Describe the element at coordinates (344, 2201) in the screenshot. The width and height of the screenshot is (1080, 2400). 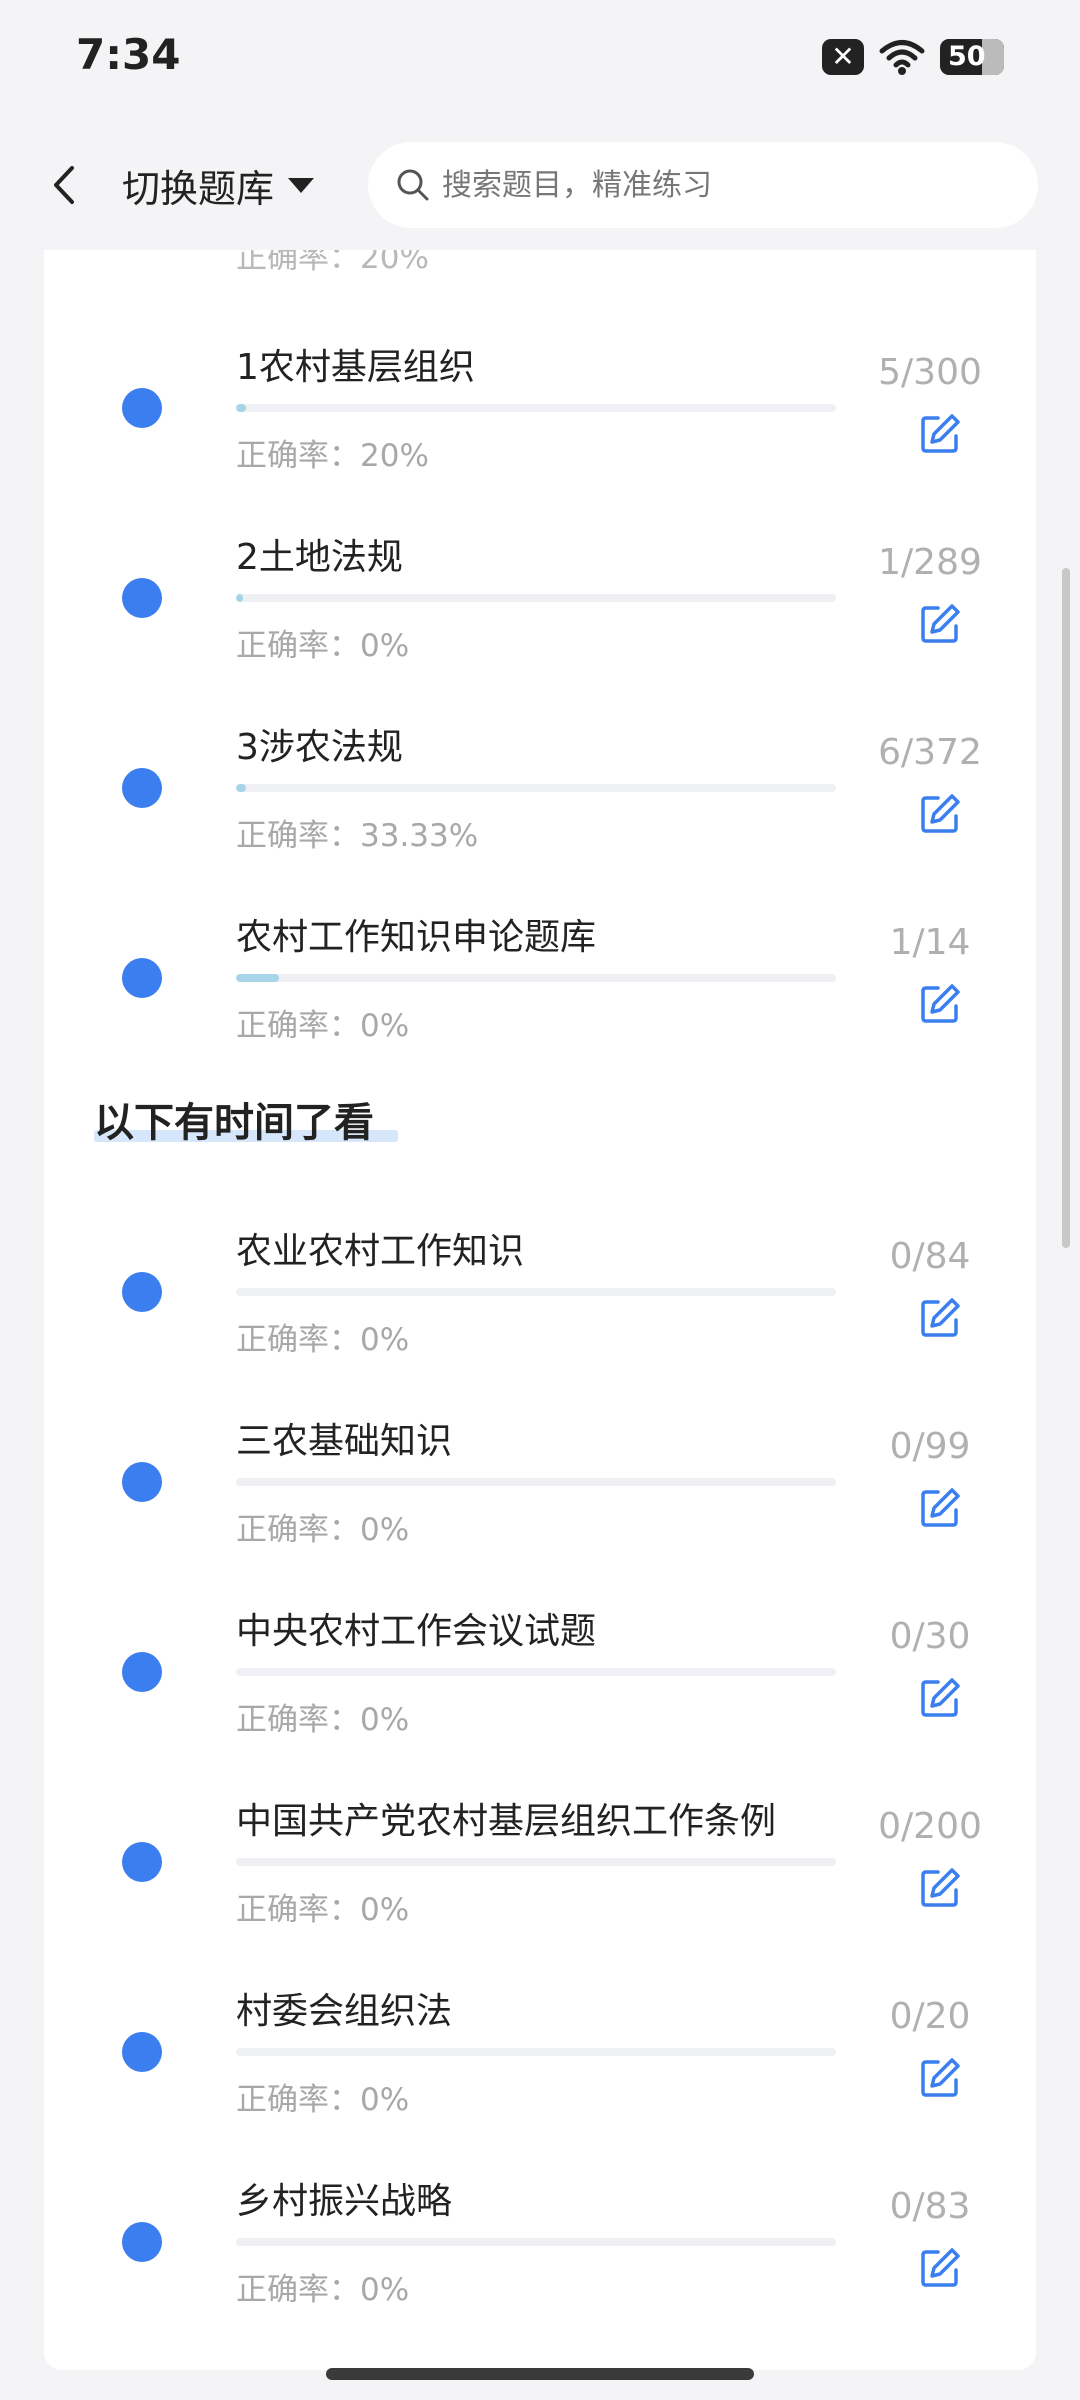
I see `item-title: 乡村振兴战略` at that location.